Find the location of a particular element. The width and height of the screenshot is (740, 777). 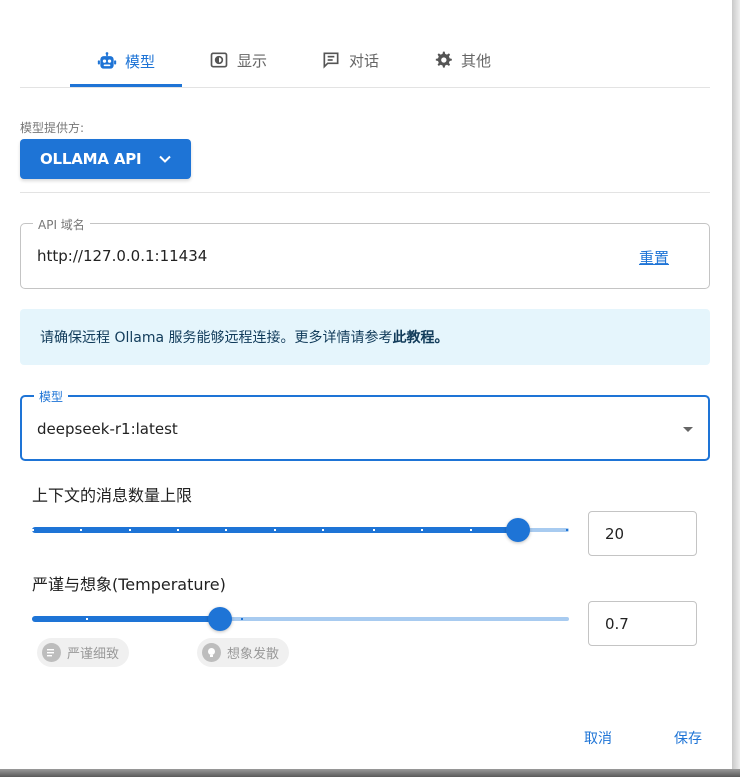

tab-bar: 模型 显示 对话 其他 is located at coordinates (294, 61).